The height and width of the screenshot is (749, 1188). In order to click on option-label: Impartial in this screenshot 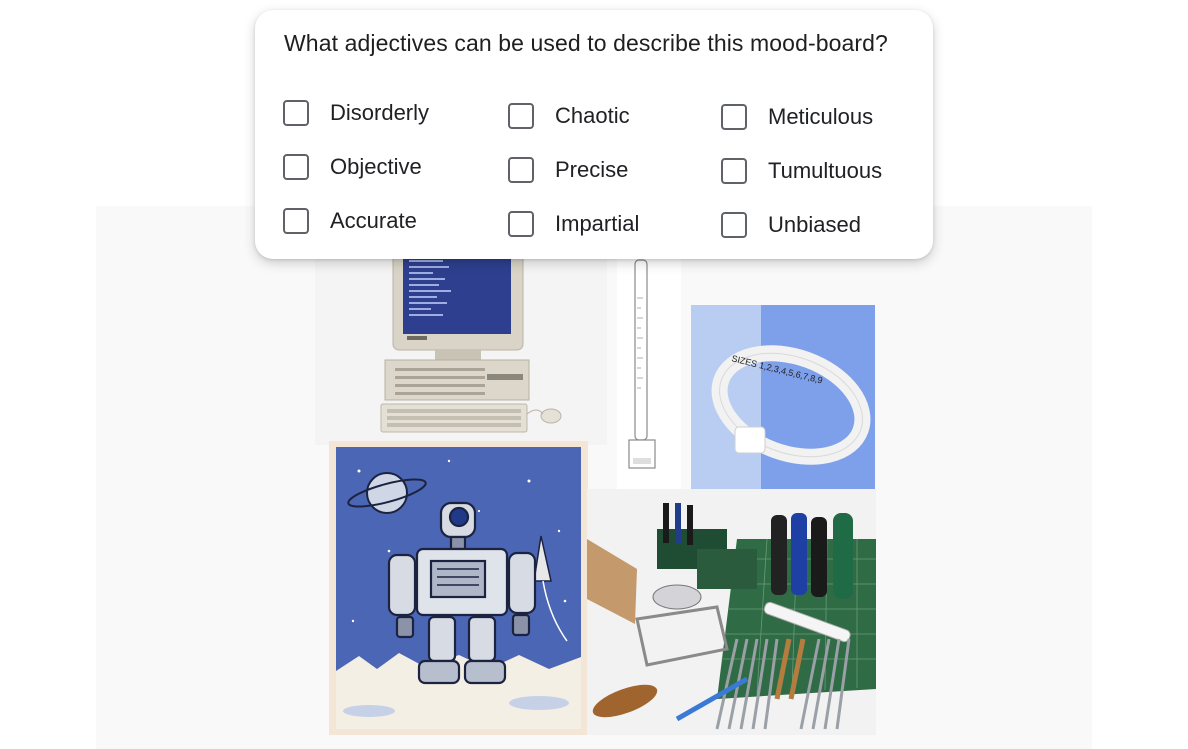, I will do `click(597, 223)`.